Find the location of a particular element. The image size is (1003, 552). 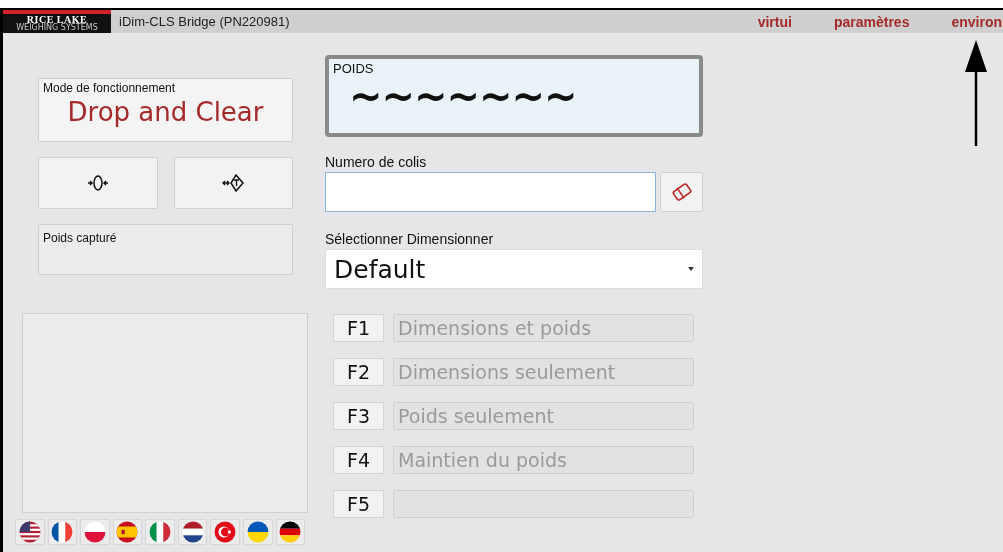

weight-label: POIDS is located at coordinates (354, 68).